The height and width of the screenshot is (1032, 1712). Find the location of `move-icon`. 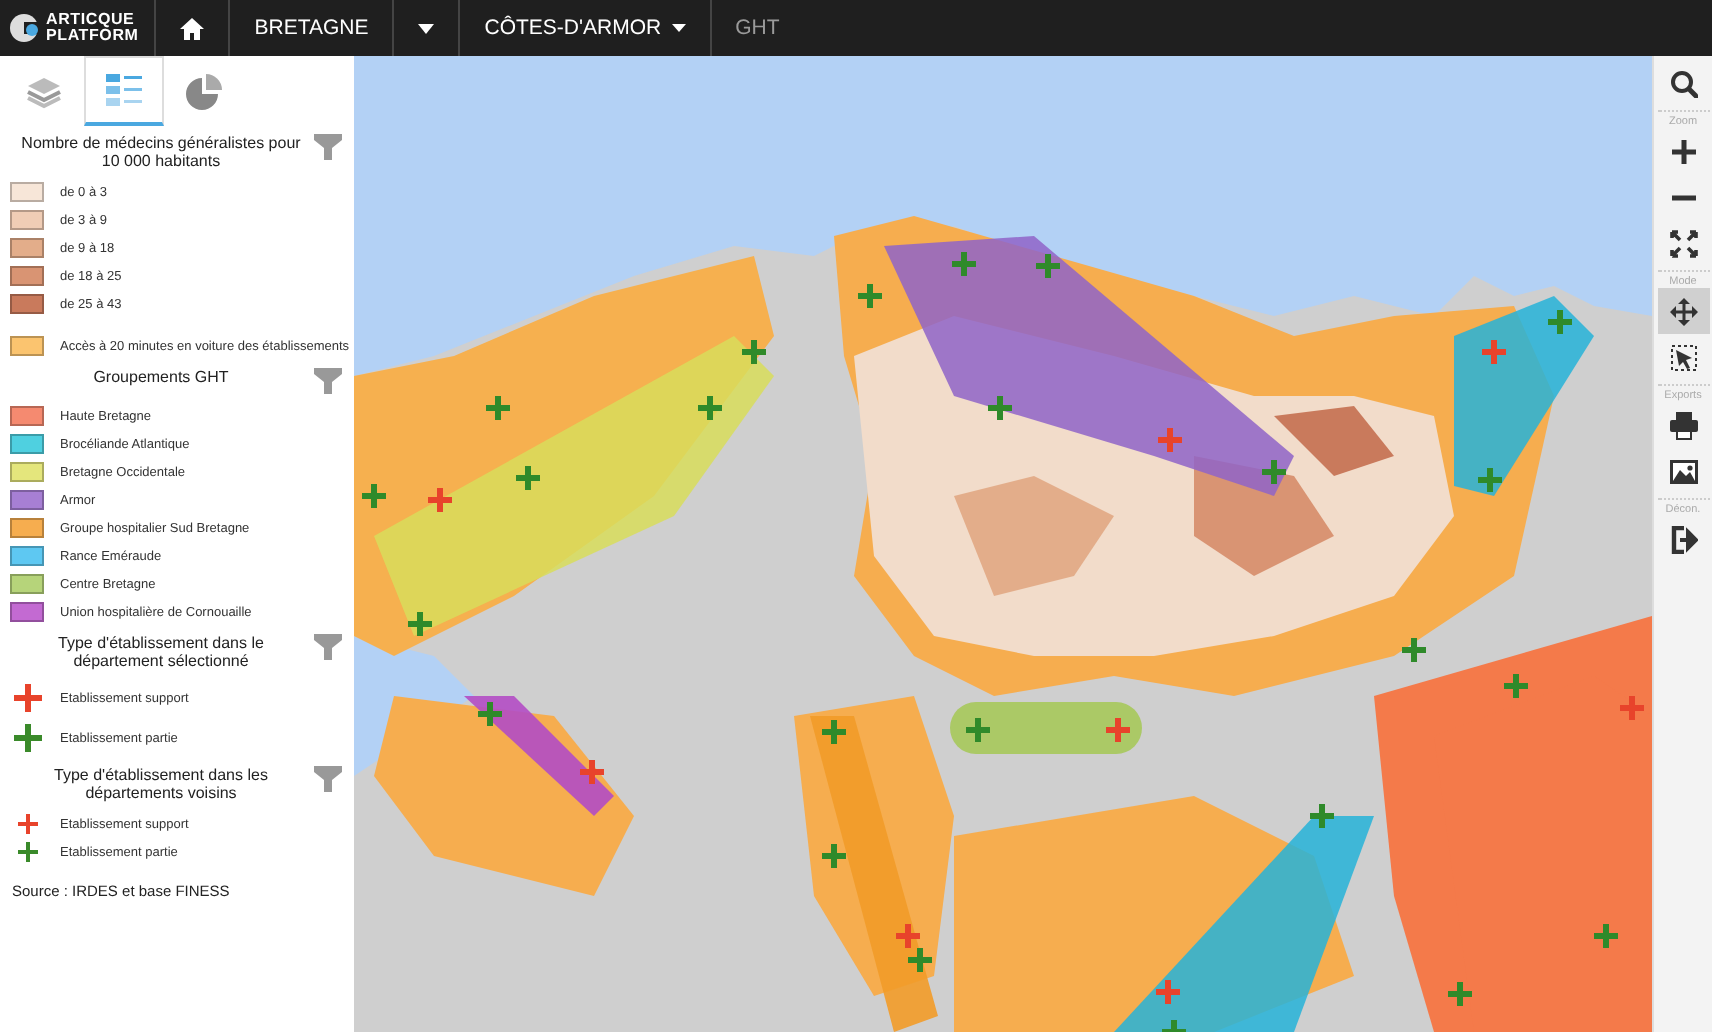

move-icon is located at coordinates (1683, 311).